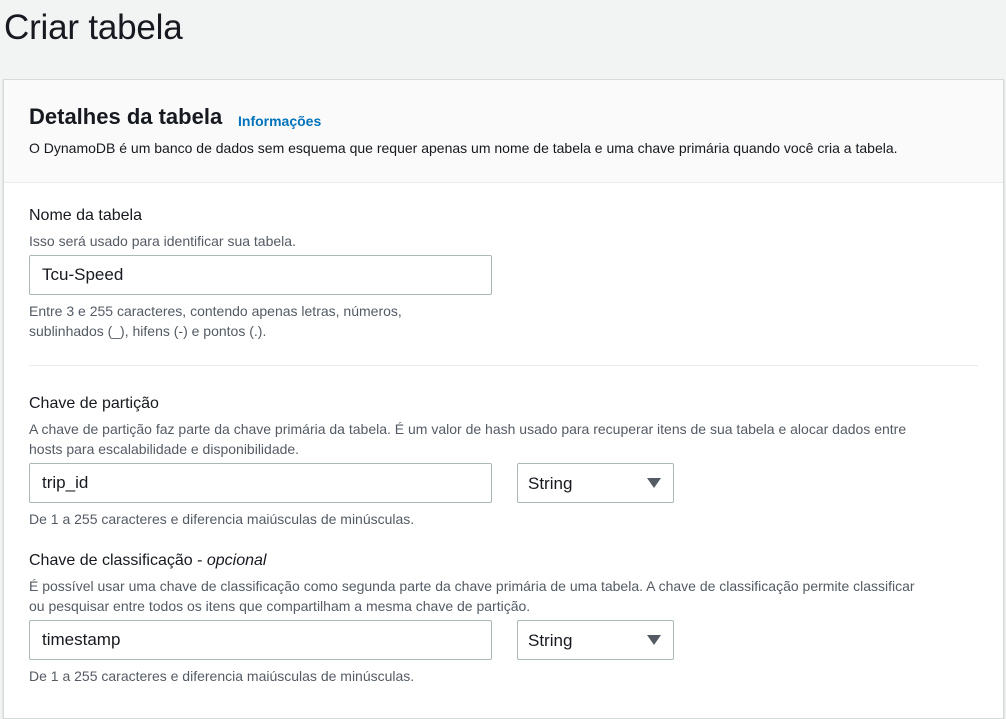  Describe the element at coordinates (93, 27) in the screenshot. I see `page-title: Criar tabela` at that location.